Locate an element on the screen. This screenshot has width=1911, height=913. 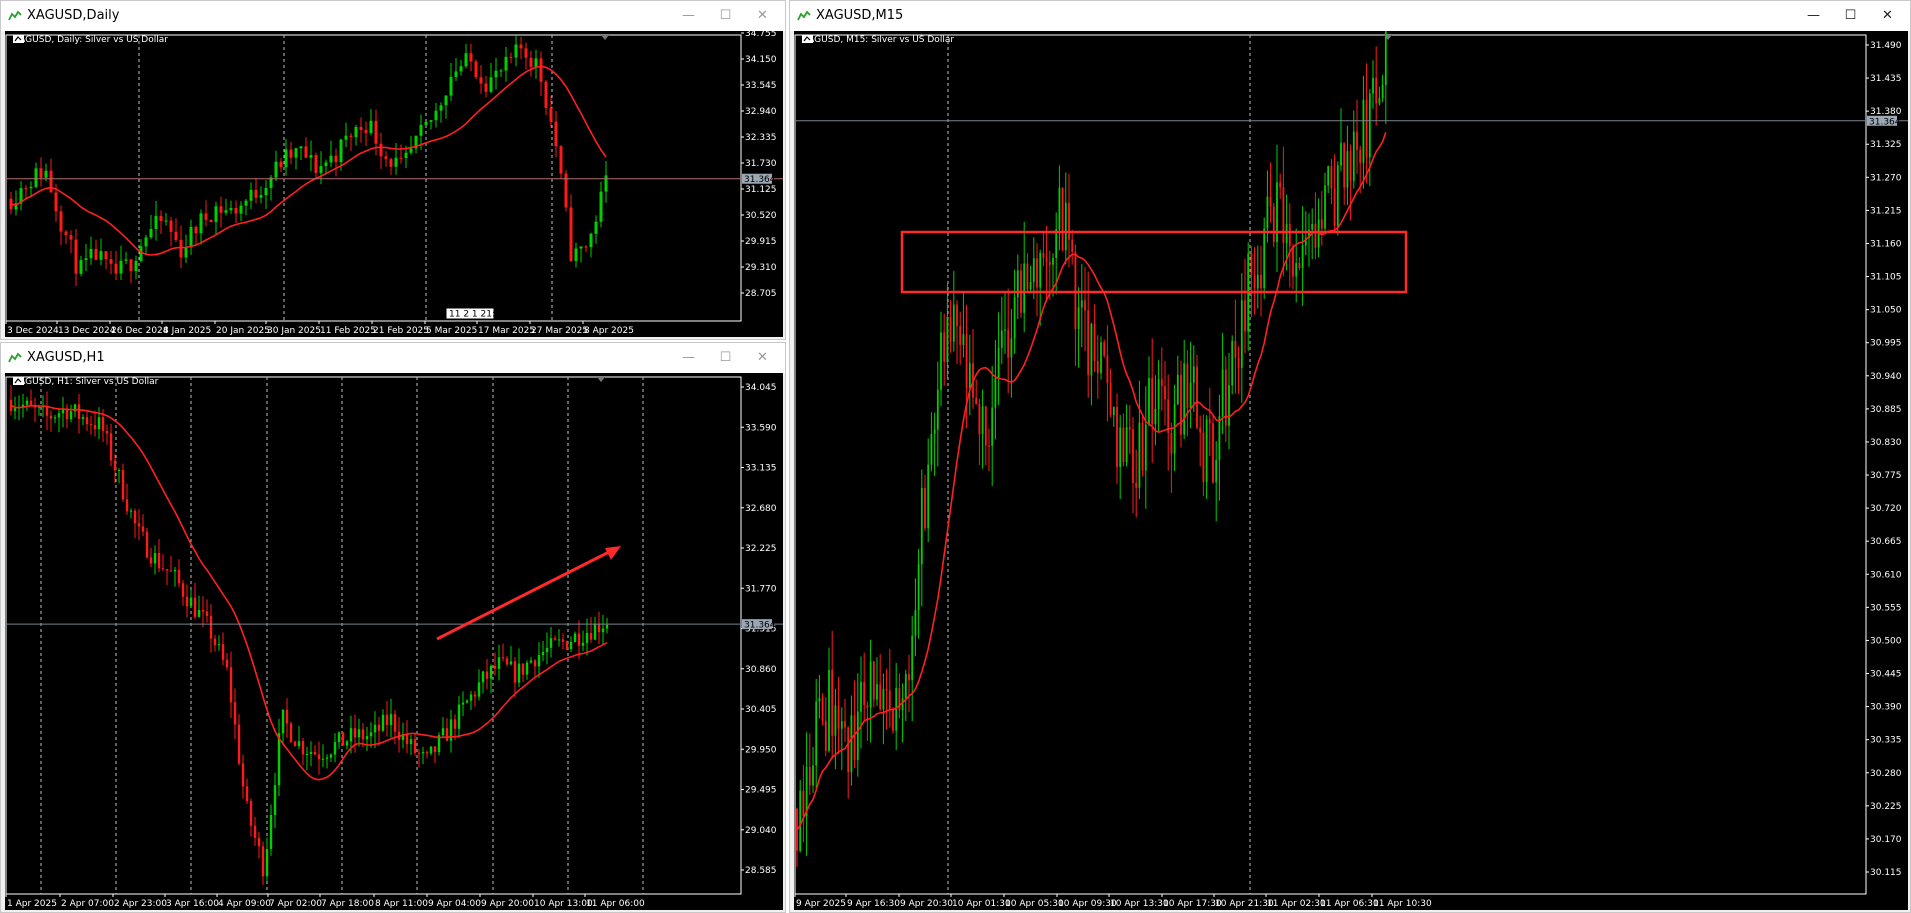
price-axis-label: 29.310 is located at coordinates (761, 268).